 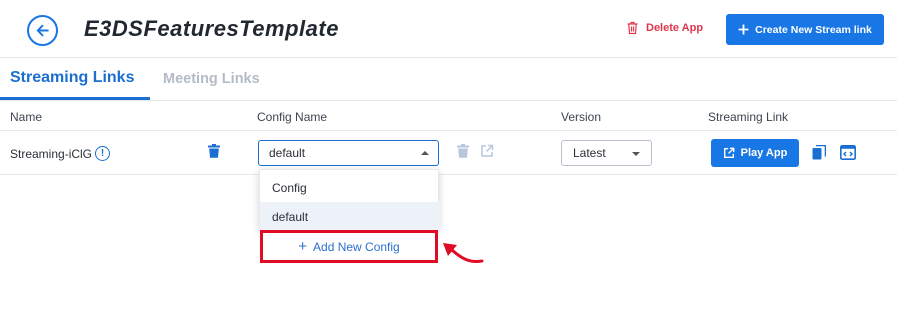 I want to click on config-select-value: default, so click(x=287, y=153).